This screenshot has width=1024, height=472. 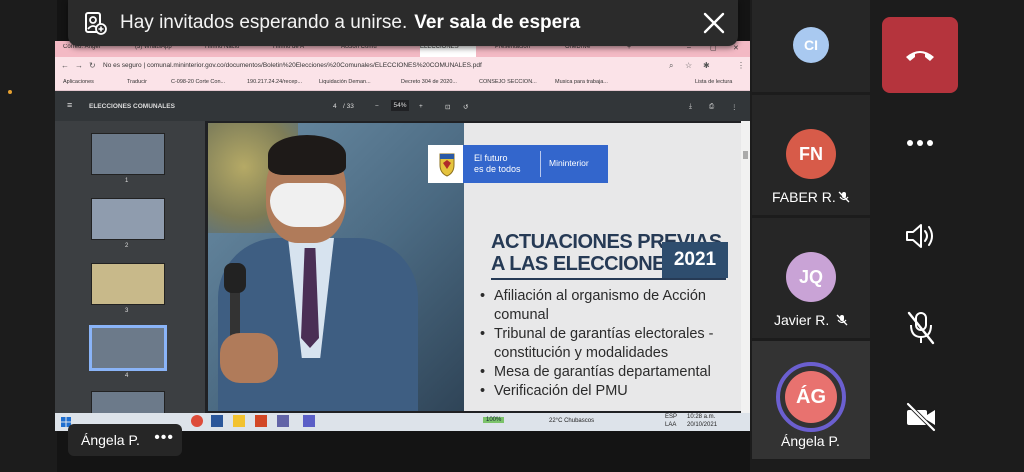 I want to click on rotate-icon: ↺, so click(x=465, y=107).